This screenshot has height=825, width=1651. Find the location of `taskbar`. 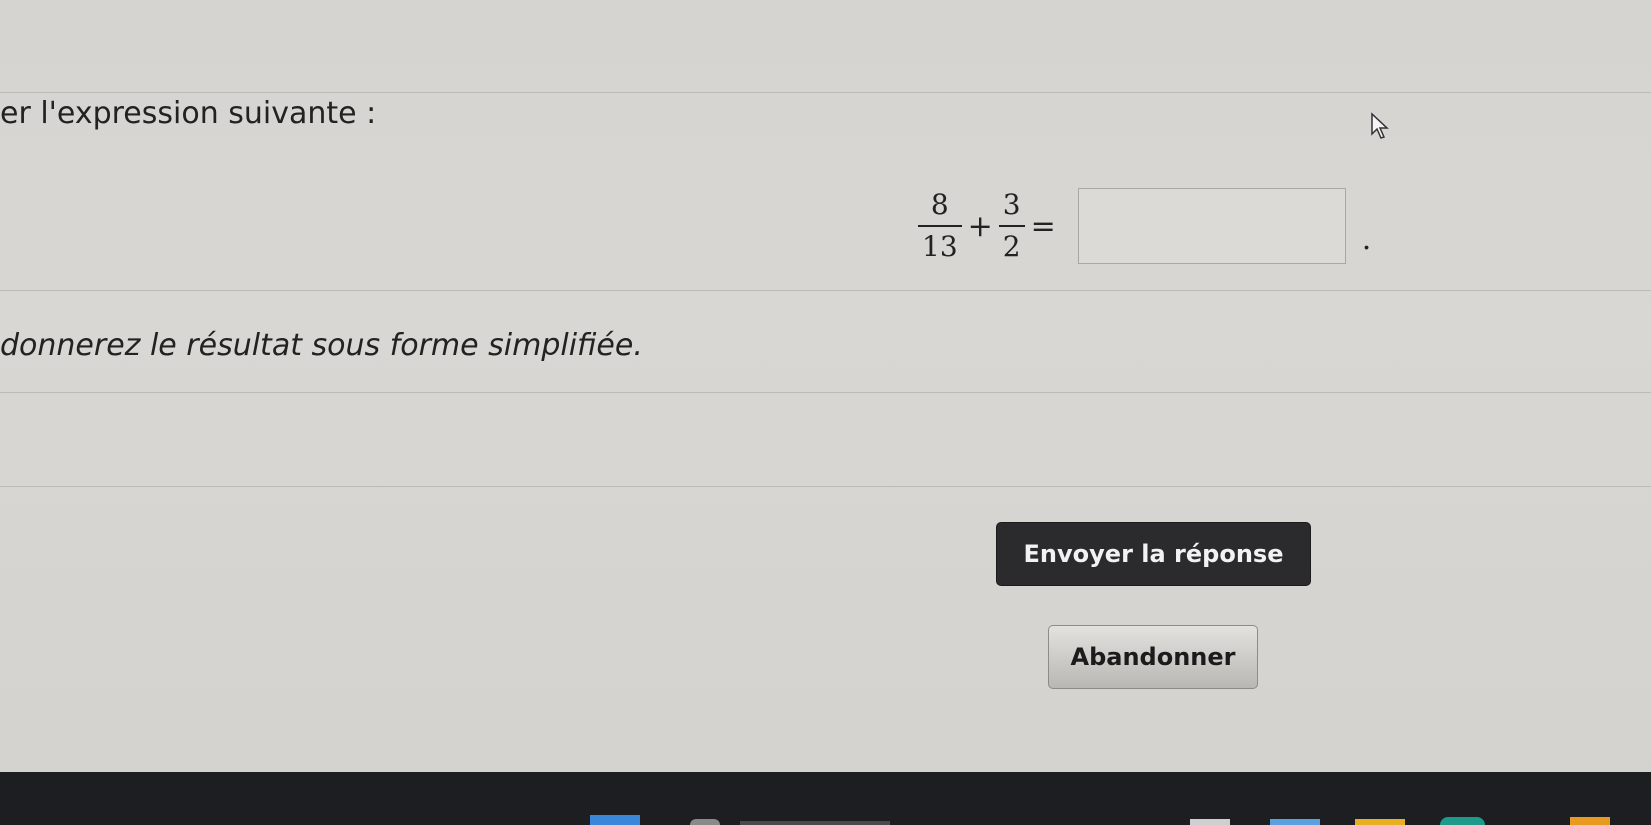

taskbar is located at coordinates (825, 798).